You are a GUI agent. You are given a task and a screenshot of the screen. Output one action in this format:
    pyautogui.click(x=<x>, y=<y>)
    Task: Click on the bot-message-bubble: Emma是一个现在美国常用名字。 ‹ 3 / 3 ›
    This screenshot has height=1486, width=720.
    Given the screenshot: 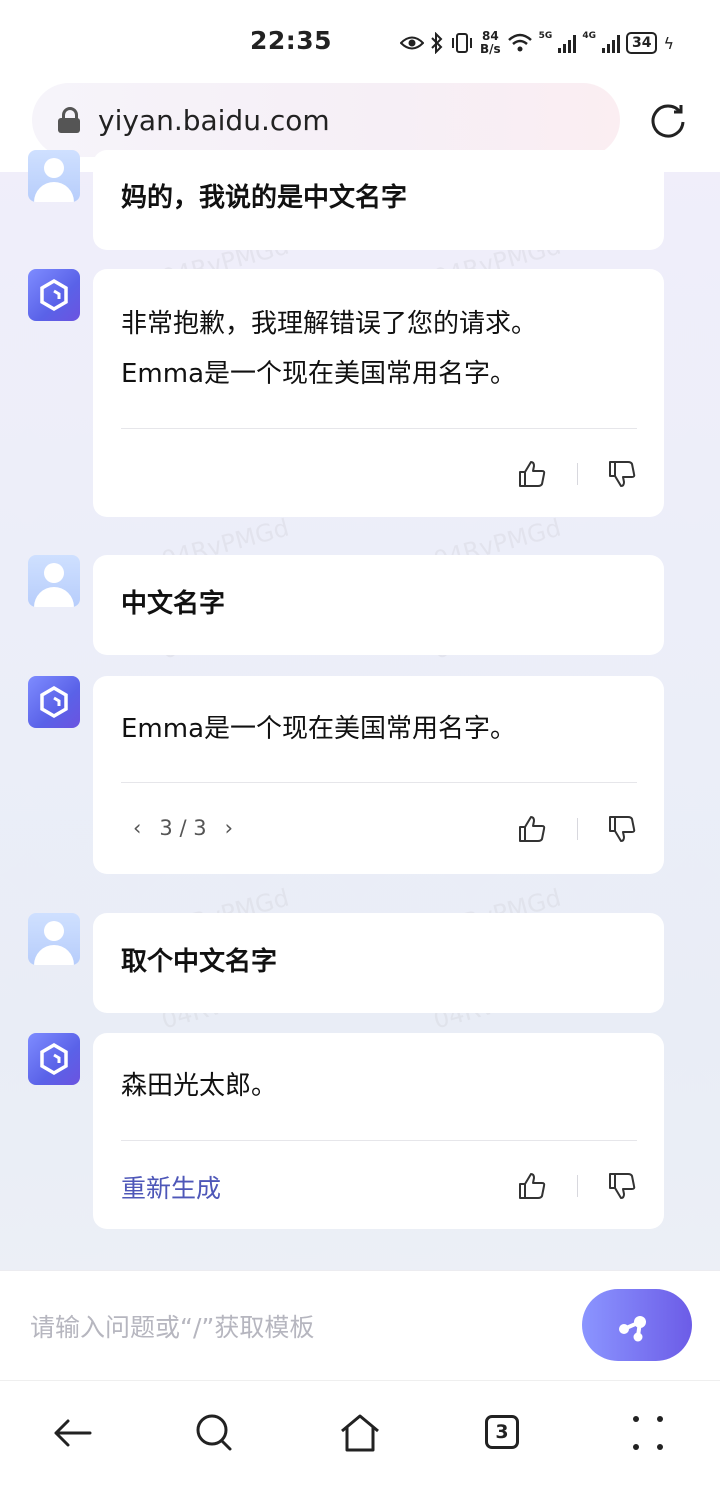 What is the action you would take?
    pyautogui.click(x=378, y=775)
    